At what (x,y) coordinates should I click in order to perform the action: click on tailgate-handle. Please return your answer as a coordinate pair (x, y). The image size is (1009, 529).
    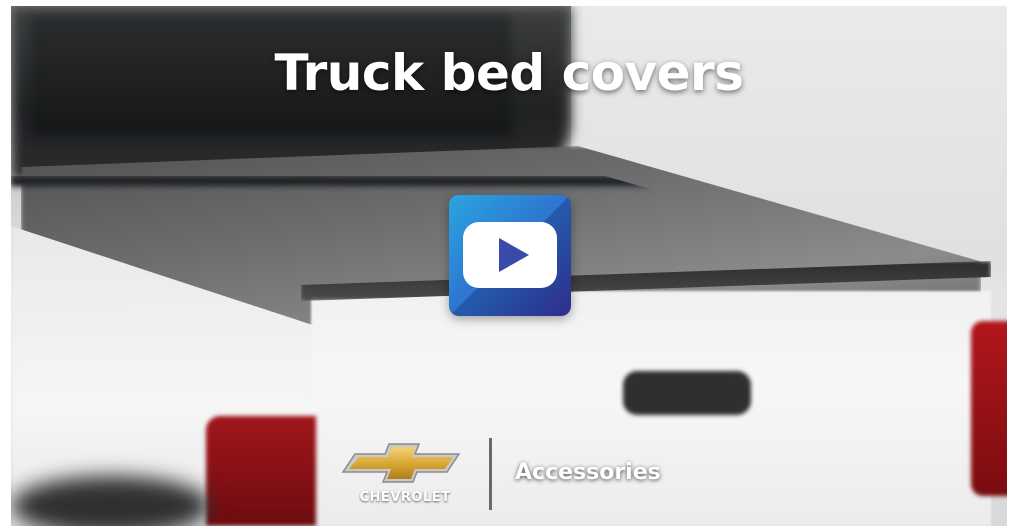
    Looking at the image, I should click on (687, 393).